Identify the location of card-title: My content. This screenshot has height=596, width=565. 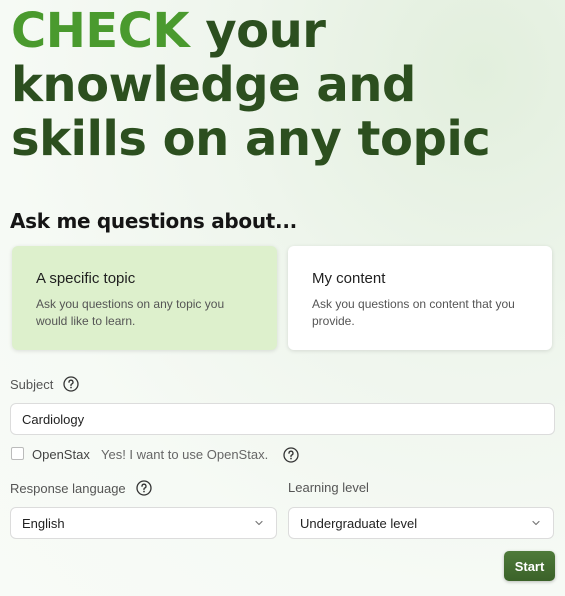
(349, 278).